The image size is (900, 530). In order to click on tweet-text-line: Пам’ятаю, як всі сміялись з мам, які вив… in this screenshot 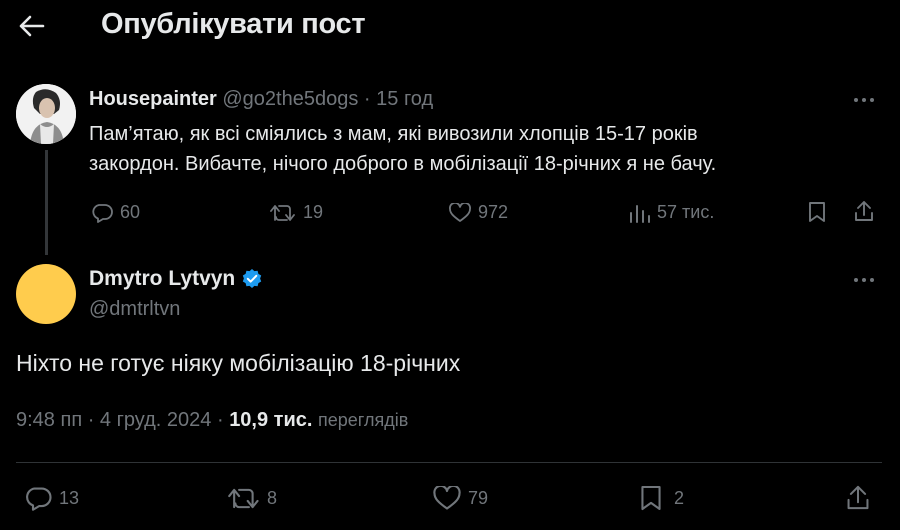, I will do `click(393, 134)`.